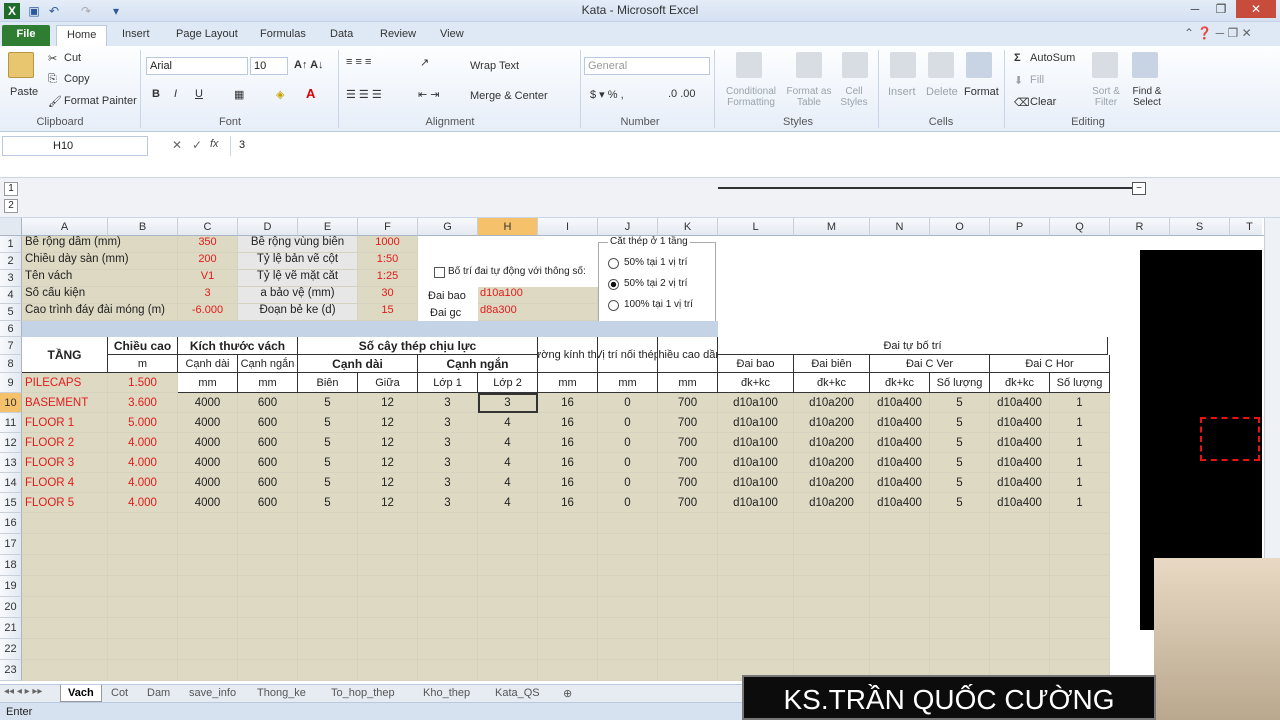  Describe the element at coordinates (756, 227) in the screenshot. I see `column-header-l: L` at that location.